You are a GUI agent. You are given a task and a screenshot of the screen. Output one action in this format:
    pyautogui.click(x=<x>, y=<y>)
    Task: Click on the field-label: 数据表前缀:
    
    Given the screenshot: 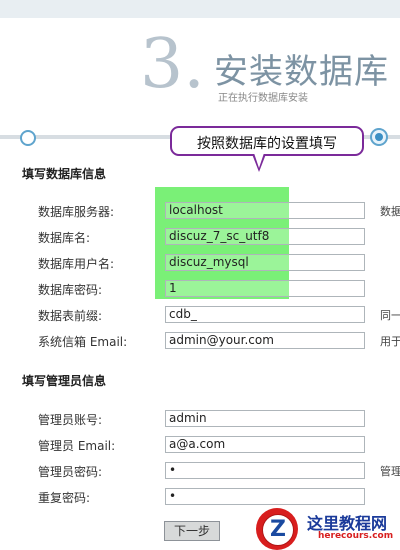 What is the action you would take?
    pyautogui.click(x=70, y=316)
    